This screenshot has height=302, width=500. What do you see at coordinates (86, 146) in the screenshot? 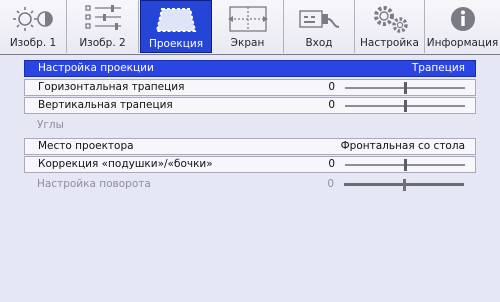
I see `item-label: Место проектора` at bounding box center [86, 146].